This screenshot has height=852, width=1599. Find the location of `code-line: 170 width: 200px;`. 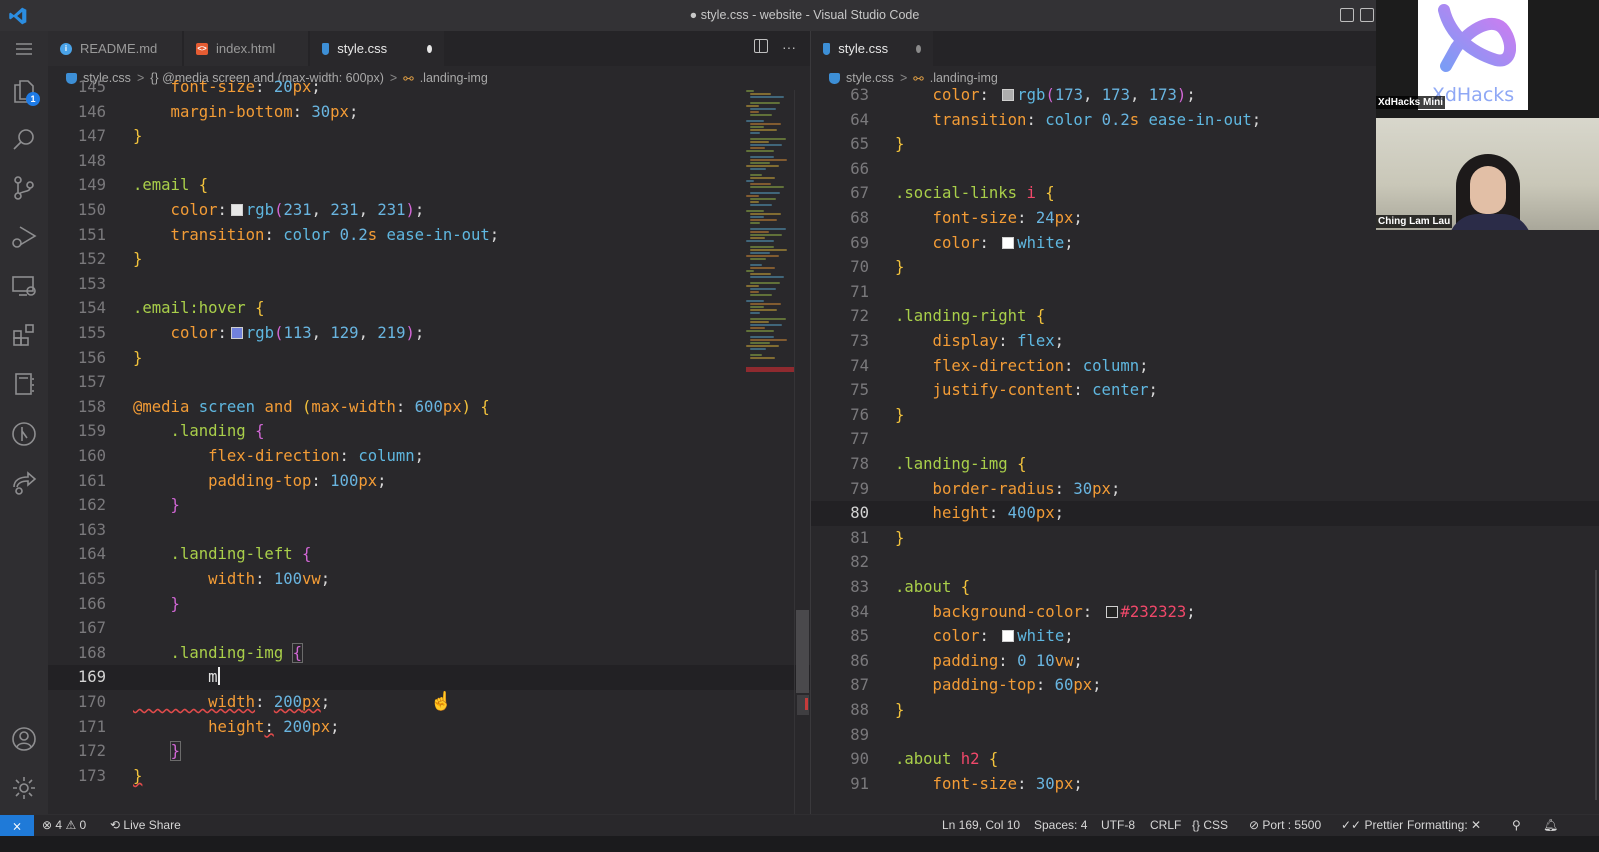

code-line: 170 width: 200px; is located at coordinates (429, 702).